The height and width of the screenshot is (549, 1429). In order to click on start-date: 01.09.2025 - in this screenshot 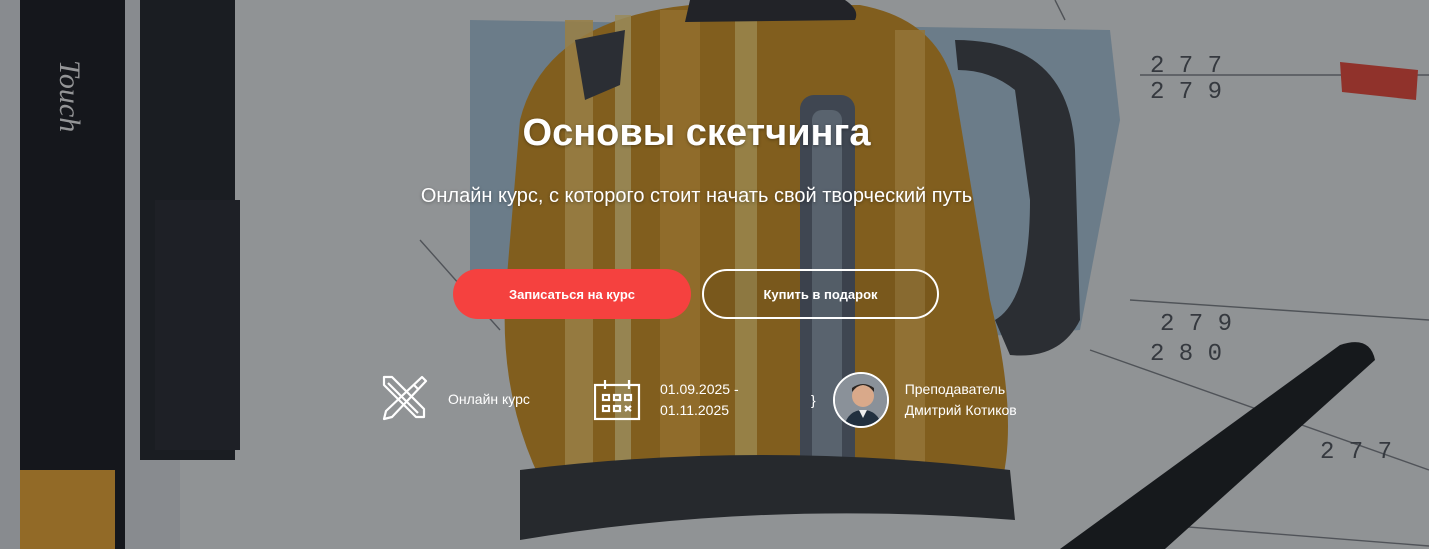, I will do `click(699, 389)`.